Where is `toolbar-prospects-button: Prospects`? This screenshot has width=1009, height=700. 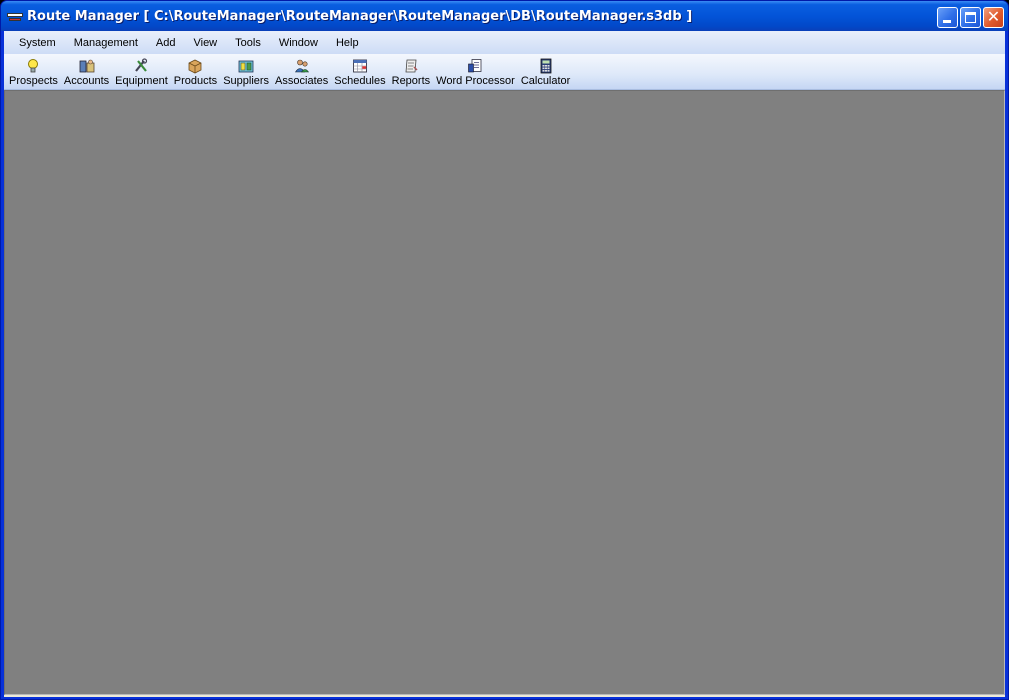
toolbar-prospects-button: Prospects is located at coordinates (33, 71).